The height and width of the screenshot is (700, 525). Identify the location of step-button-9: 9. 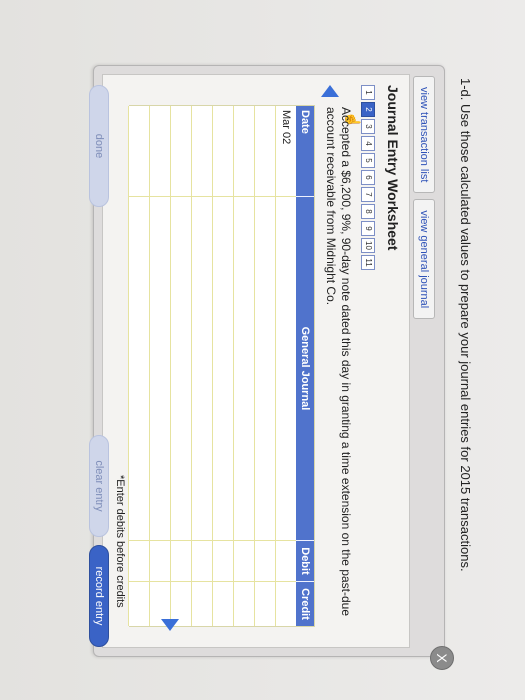
(368, 228).